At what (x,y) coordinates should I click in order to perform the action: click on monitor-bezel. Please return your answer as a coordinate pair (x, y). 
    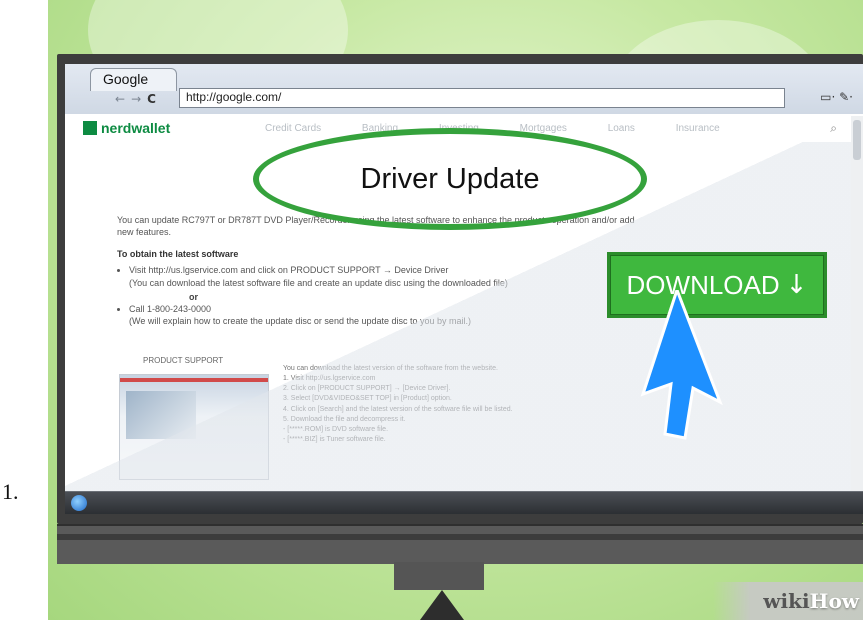
    Looking at the image, I should click on (460, 544).